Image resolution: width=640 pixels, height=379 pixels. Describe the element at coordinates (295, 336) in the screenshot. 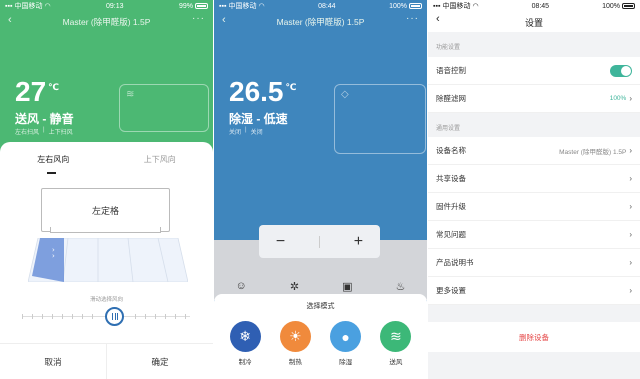

I see `sun-icon: ☀` at that location.